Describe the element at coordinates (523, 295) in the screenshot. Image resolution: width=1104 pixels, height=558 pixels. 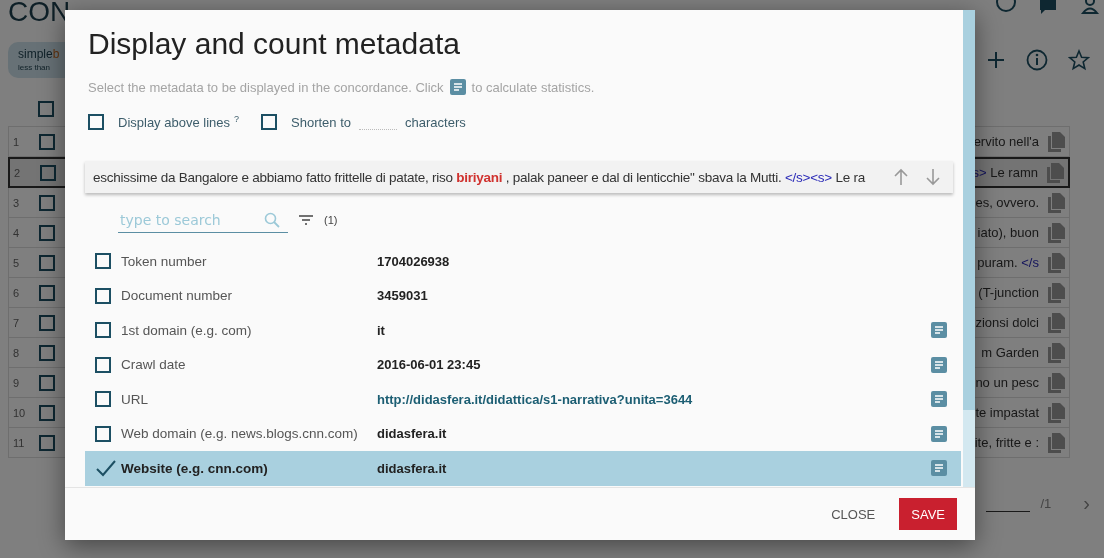
I see `metadata-row: Document number 3459031` at that location.